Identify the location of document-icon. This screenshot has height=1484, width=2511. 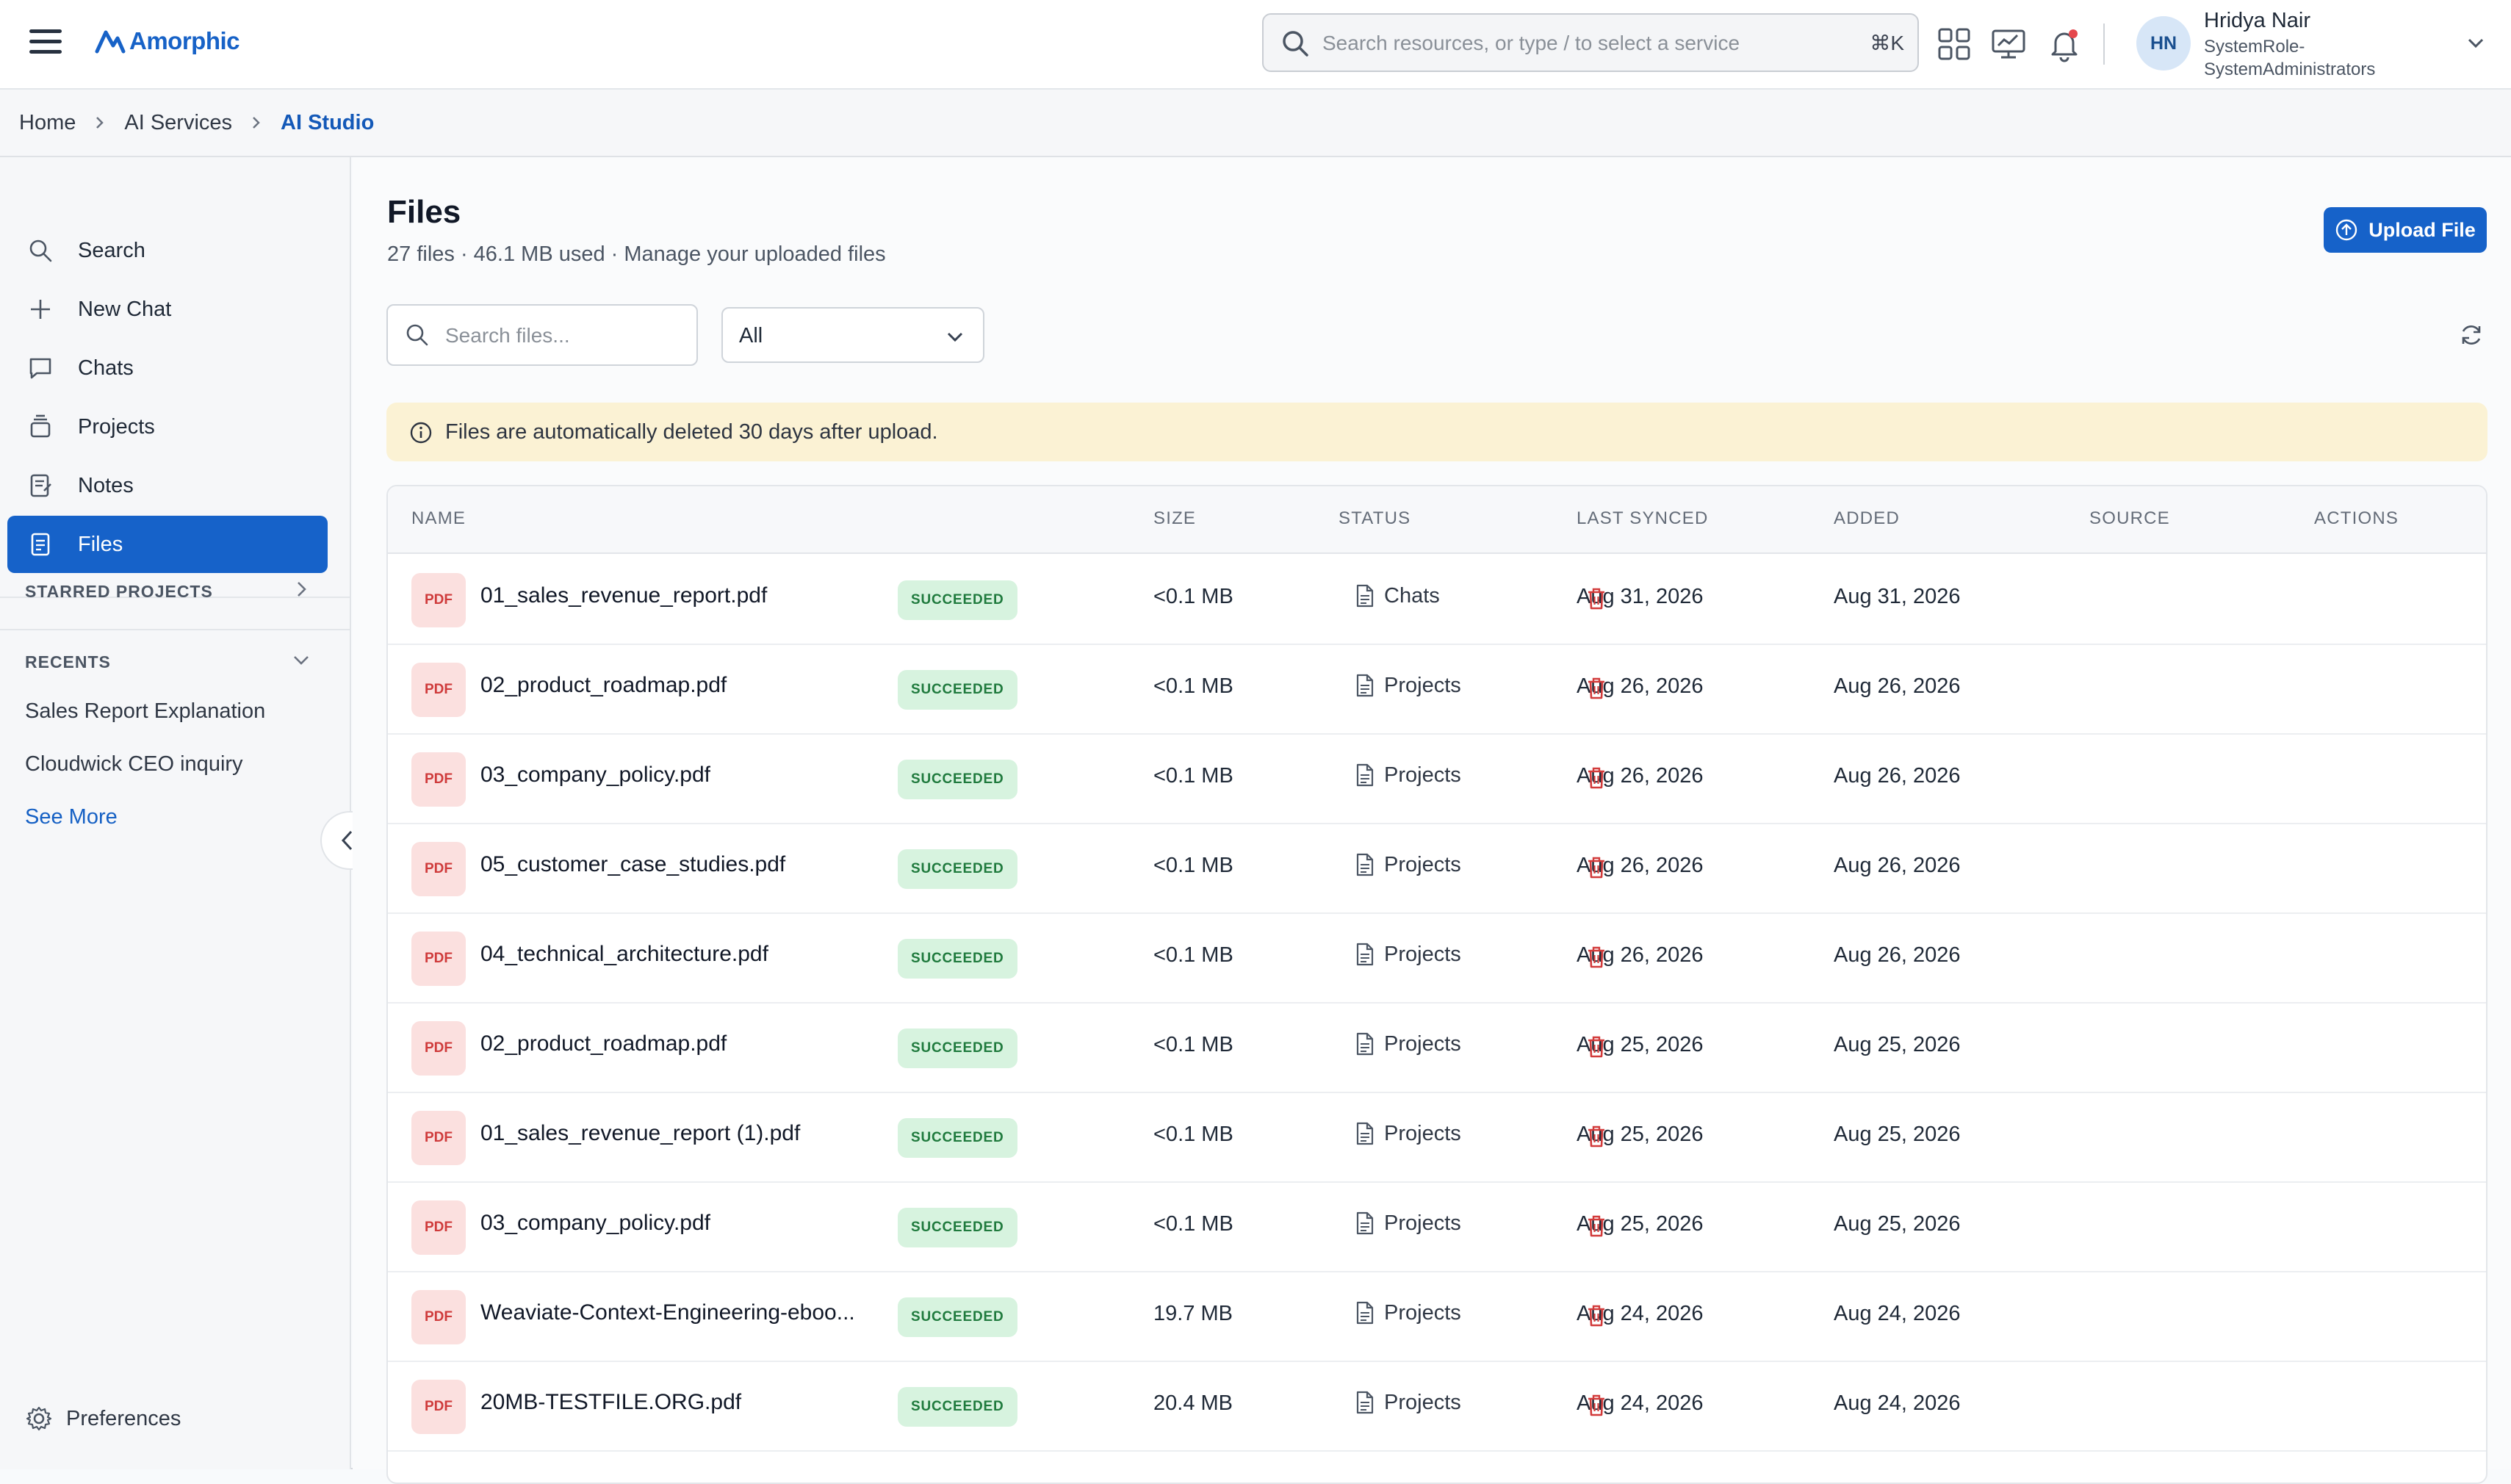
(1365, 1402).